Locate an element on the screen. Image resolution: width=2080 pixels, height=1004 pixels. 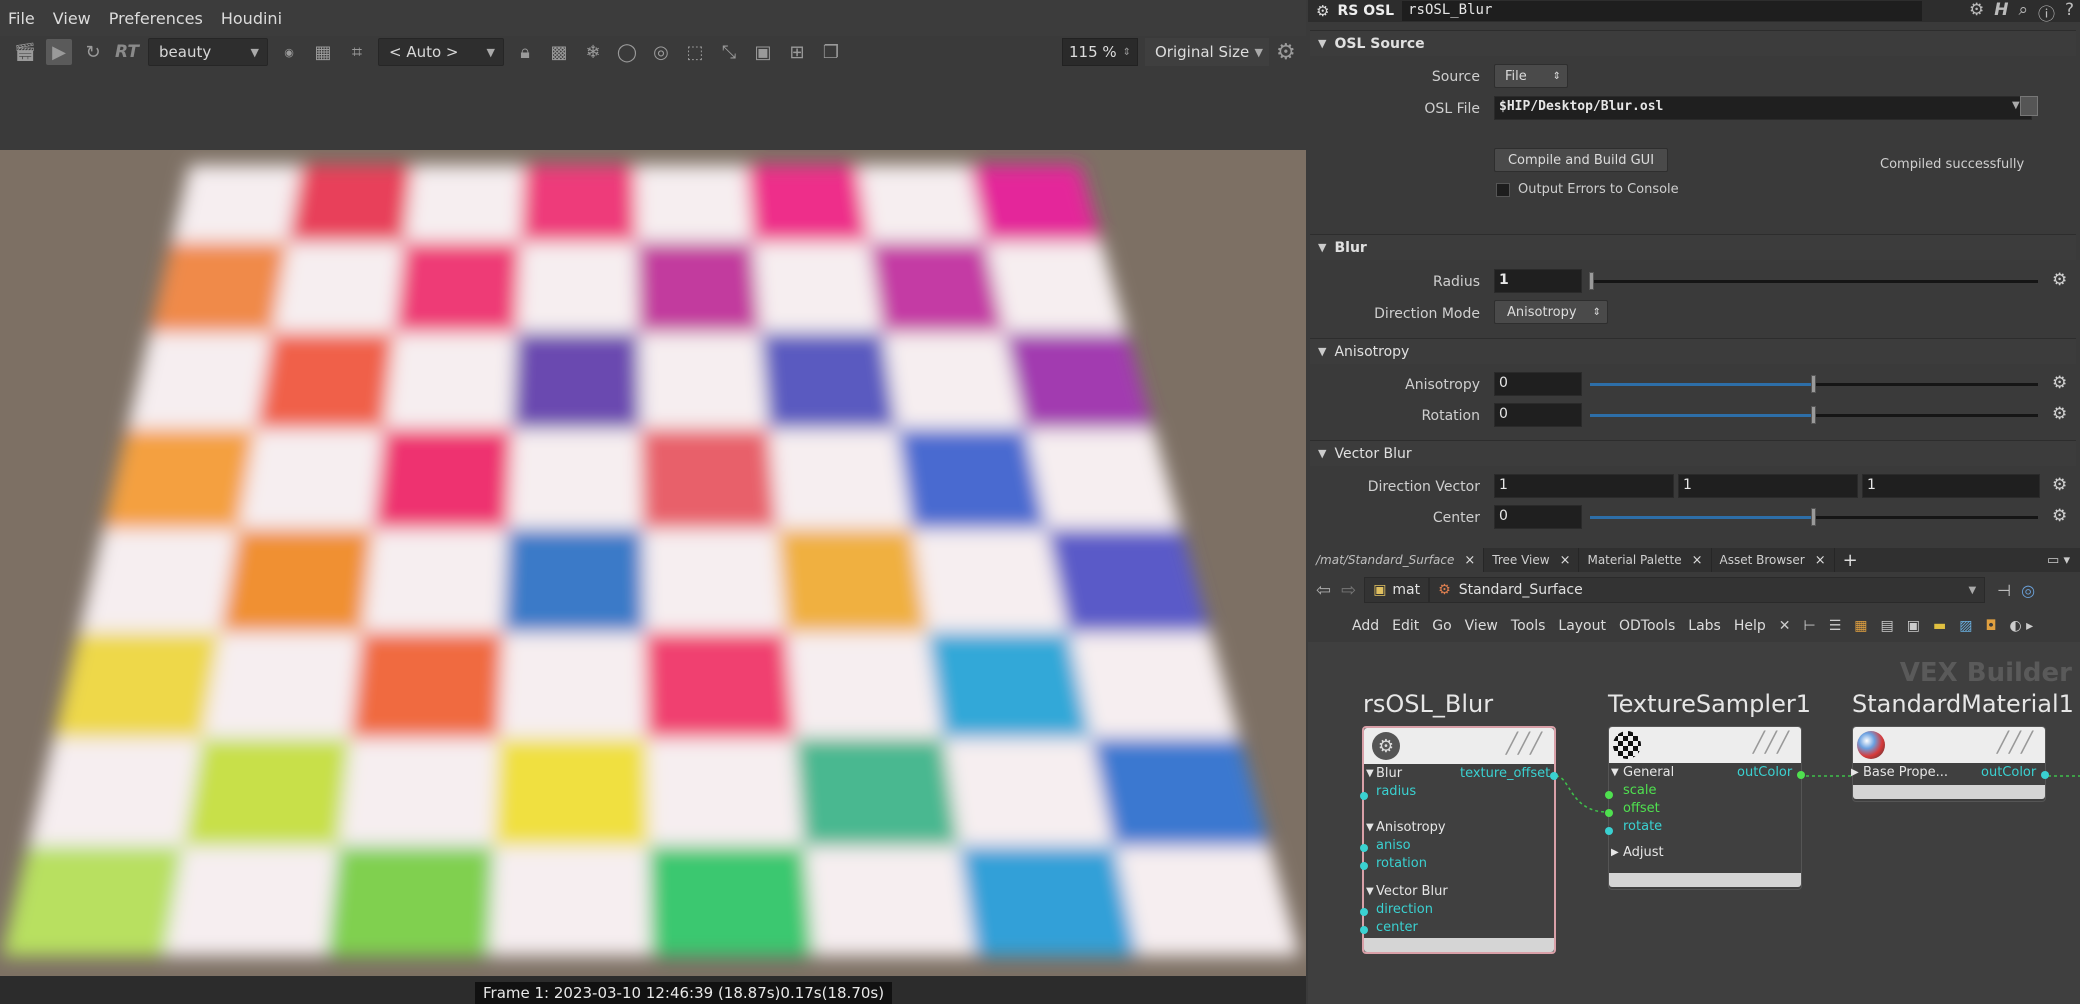
tree-icon: ⊢ is located at coordinates (1810, 626).